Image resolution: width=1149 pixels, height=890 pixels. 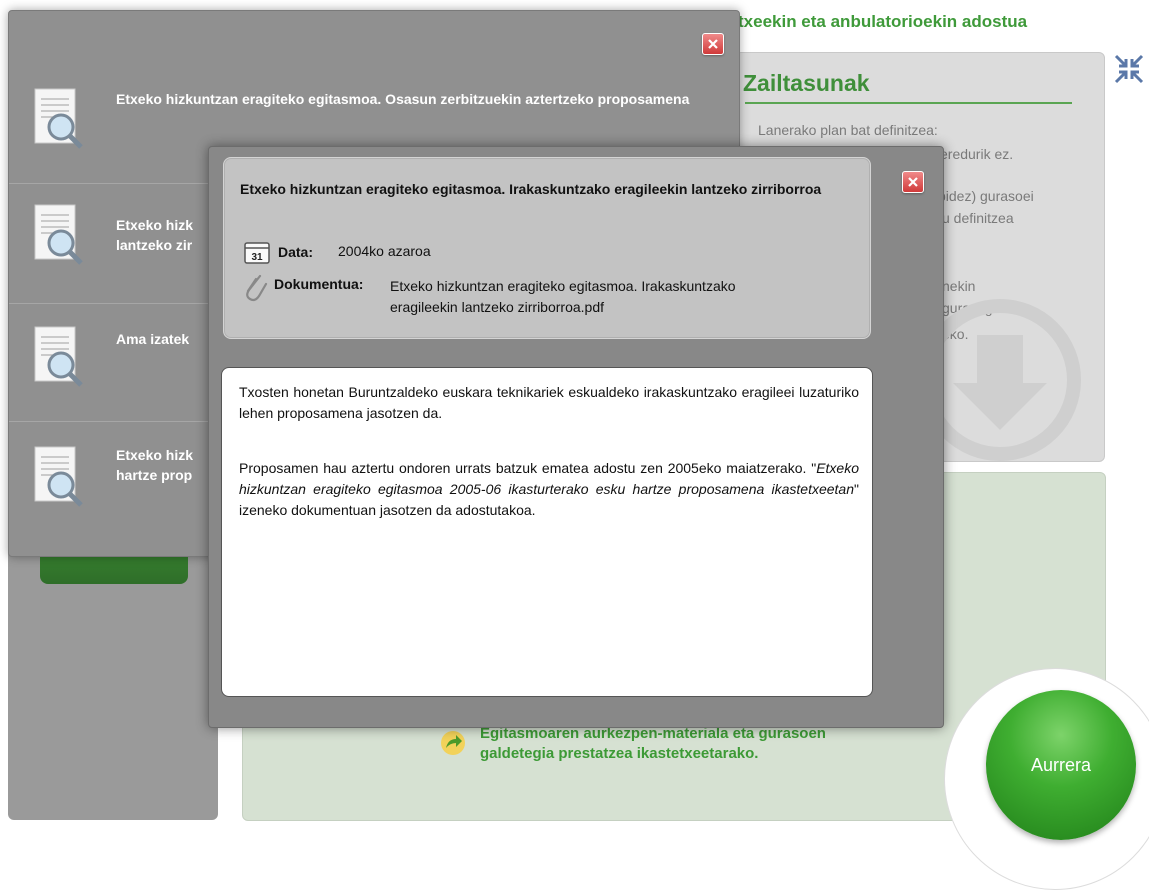 I want to click on date-label: Data:, so click(x=296, y=252).